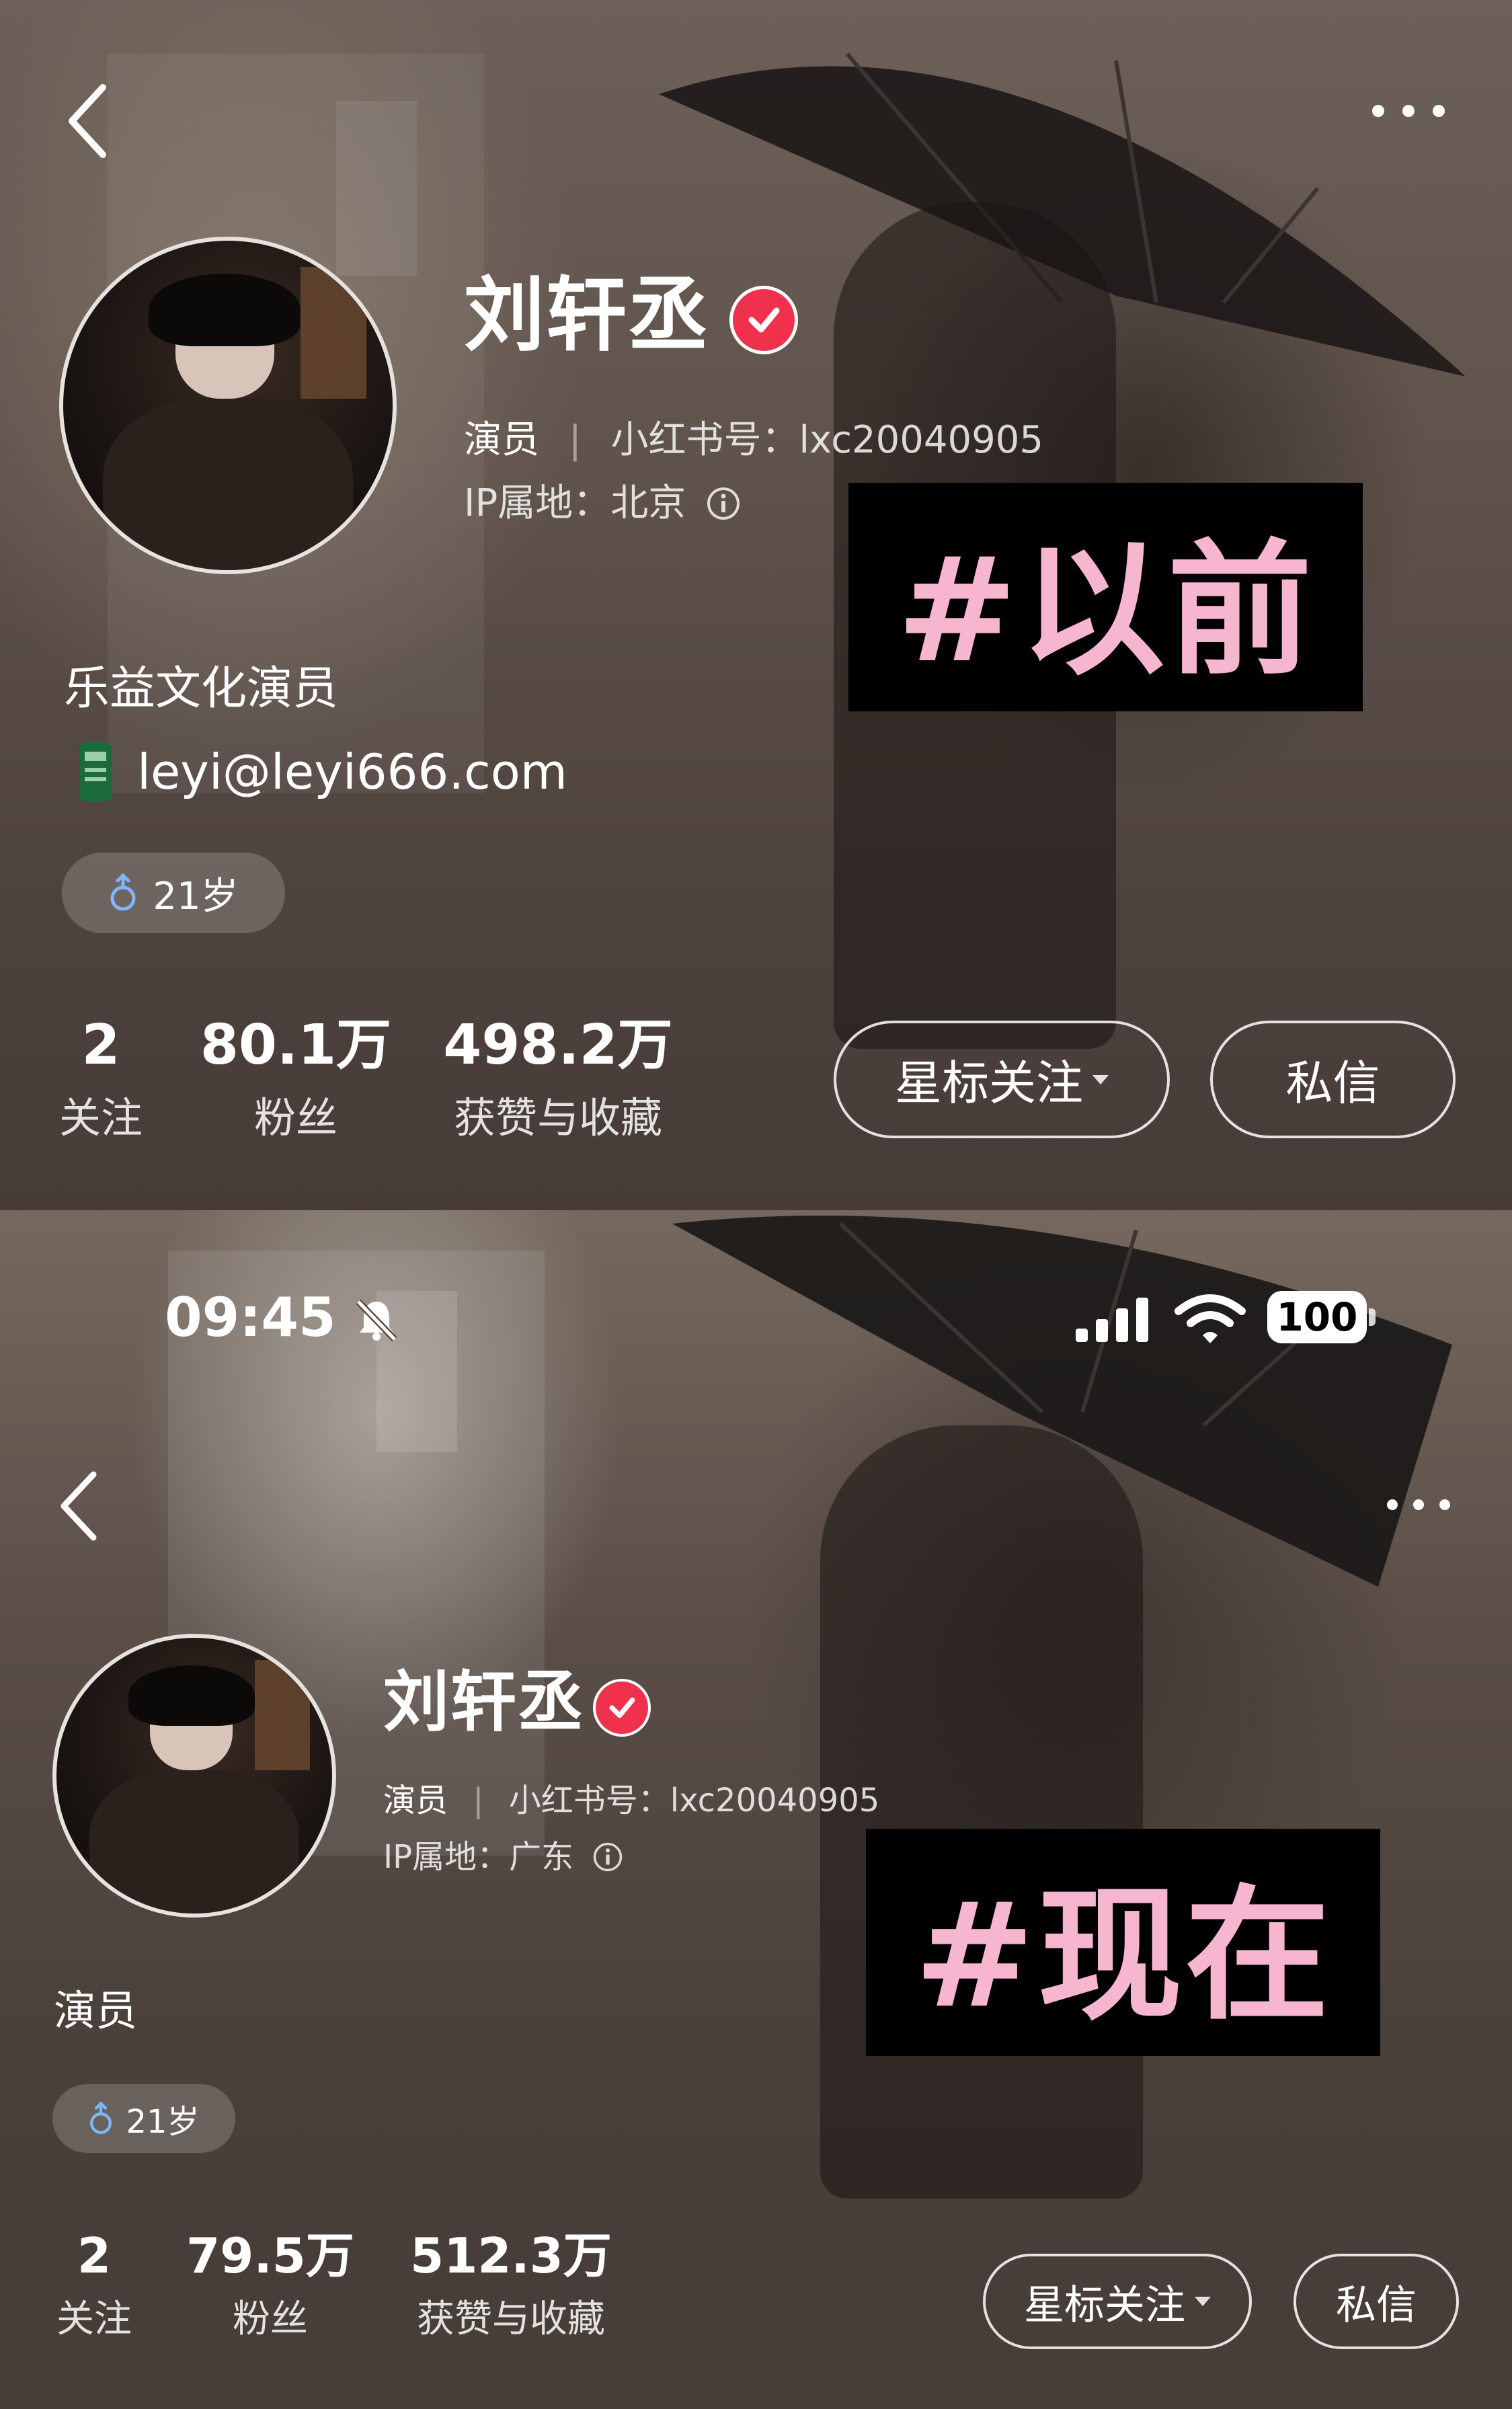 The image size is (1512, 2409). I want to click on email-text: leyi@leyi666.com, so click(352, 772).